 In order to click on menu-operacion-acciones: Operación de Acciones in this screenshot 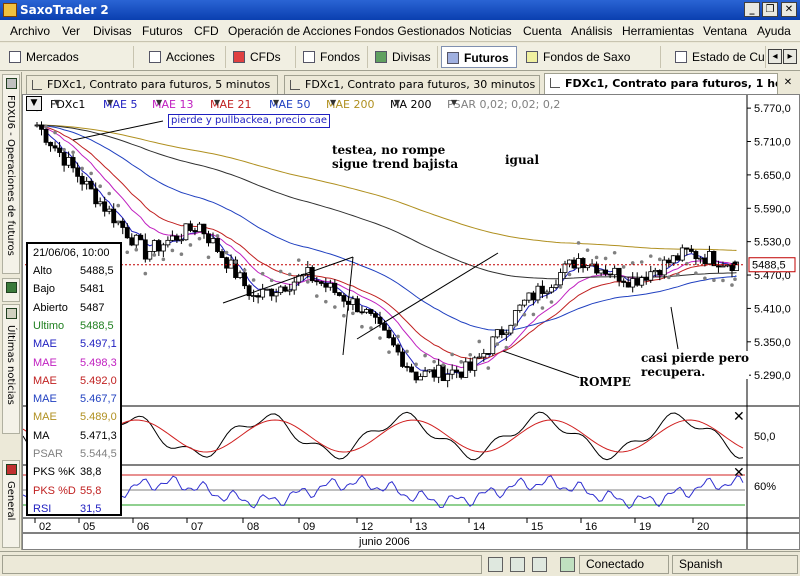, I will do `click(289, 31)`.